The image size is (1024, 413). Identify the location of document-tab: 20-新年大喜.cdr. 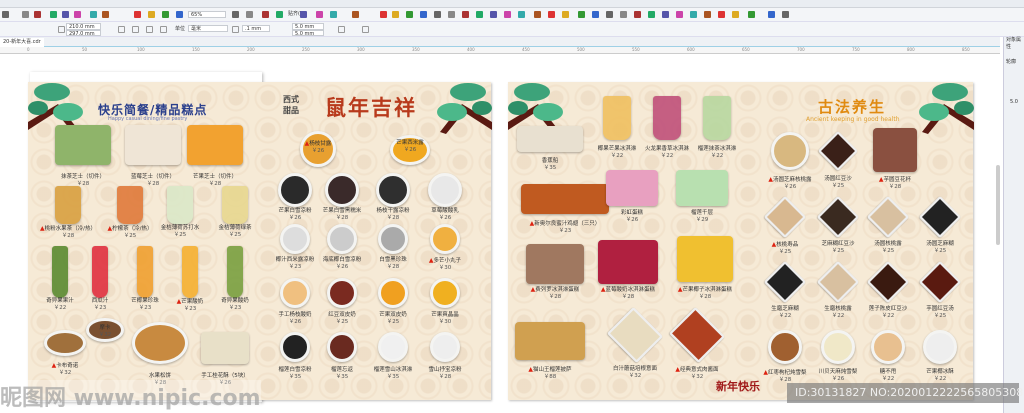
(22, 42).